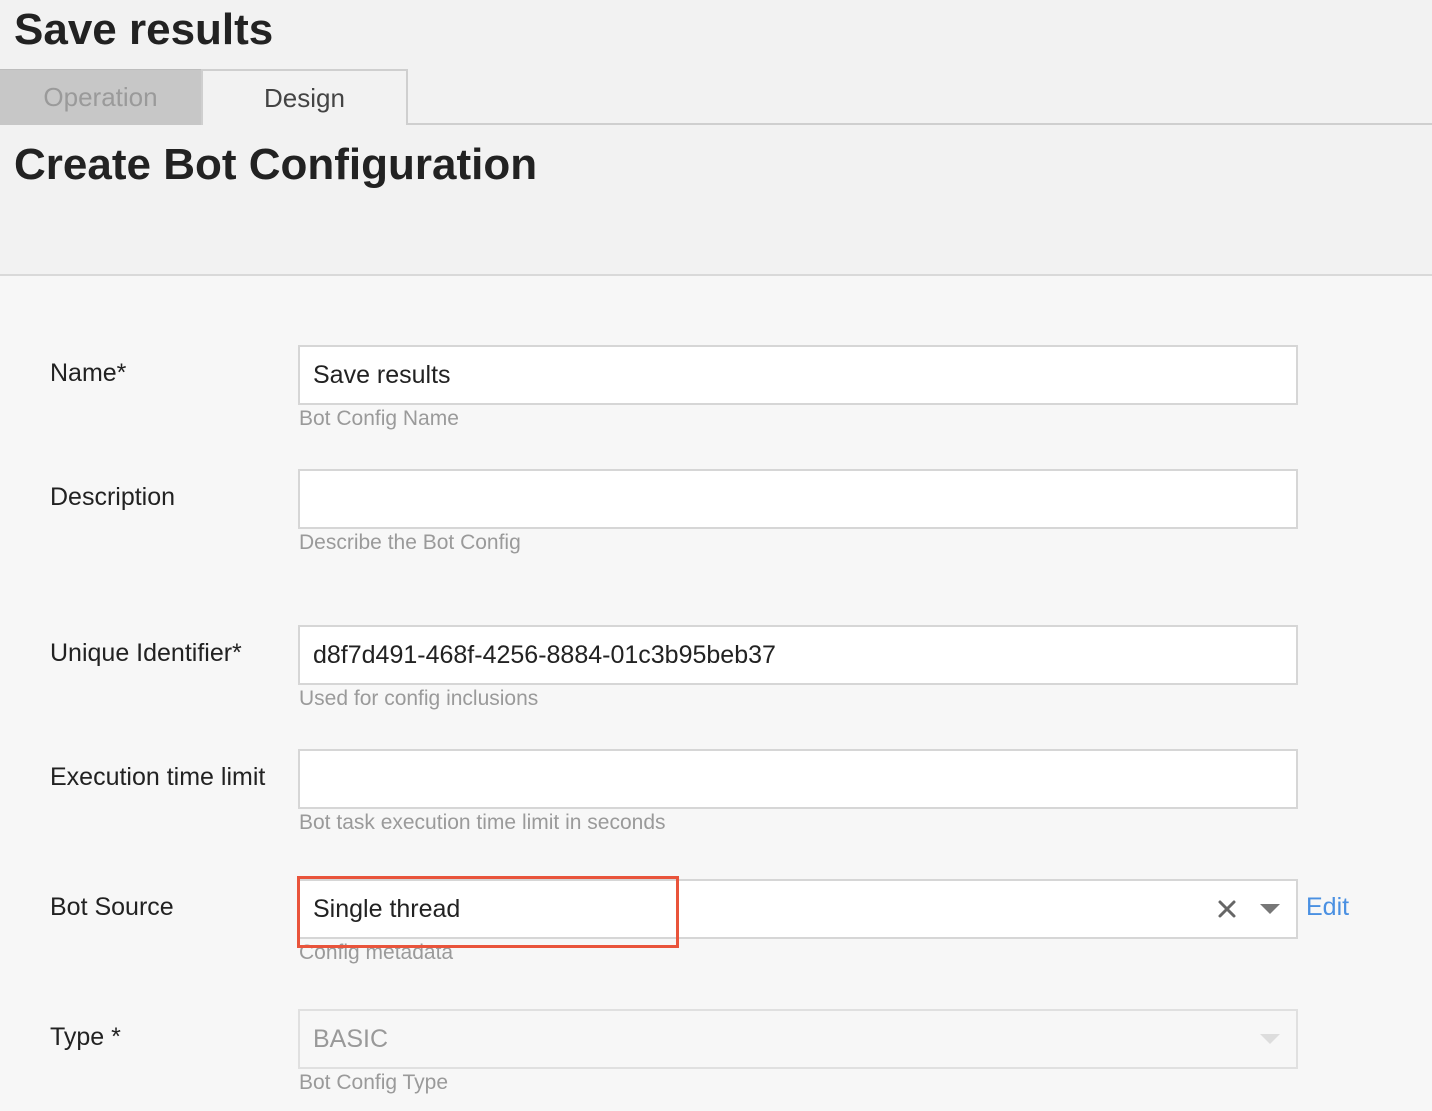 The width and height of the screenshot is (1432, 1111). I want to click on name-field, so click(798, 375).